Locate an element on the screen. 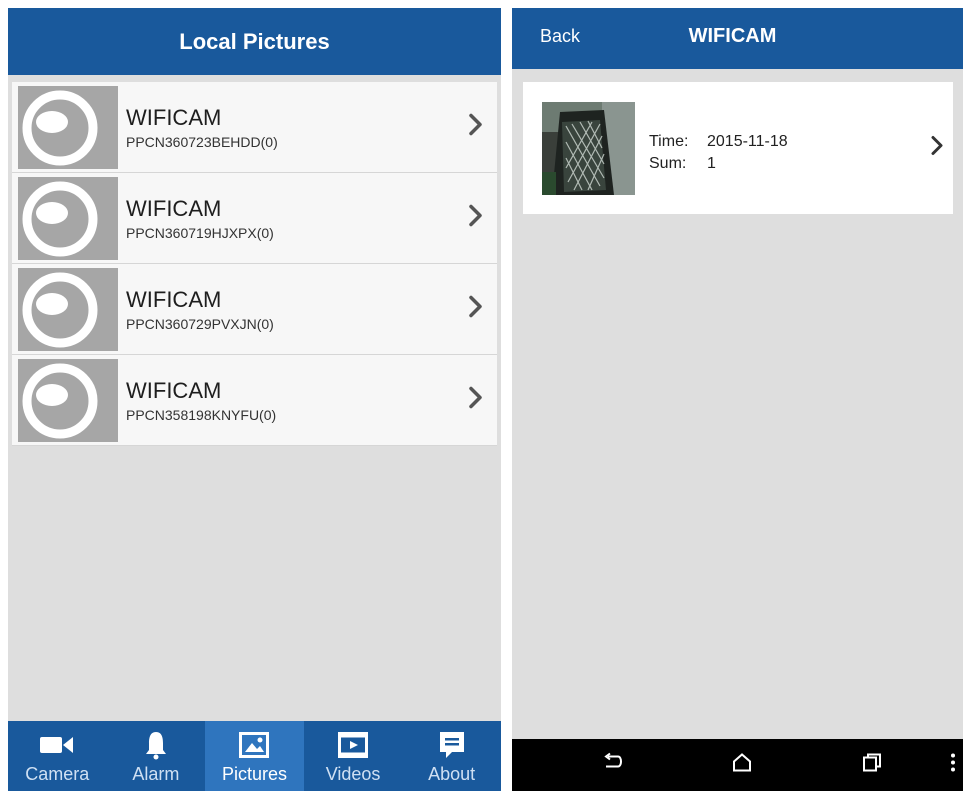 The image size is (963, 791). tab-about: About is located at coordinates (451, 756).